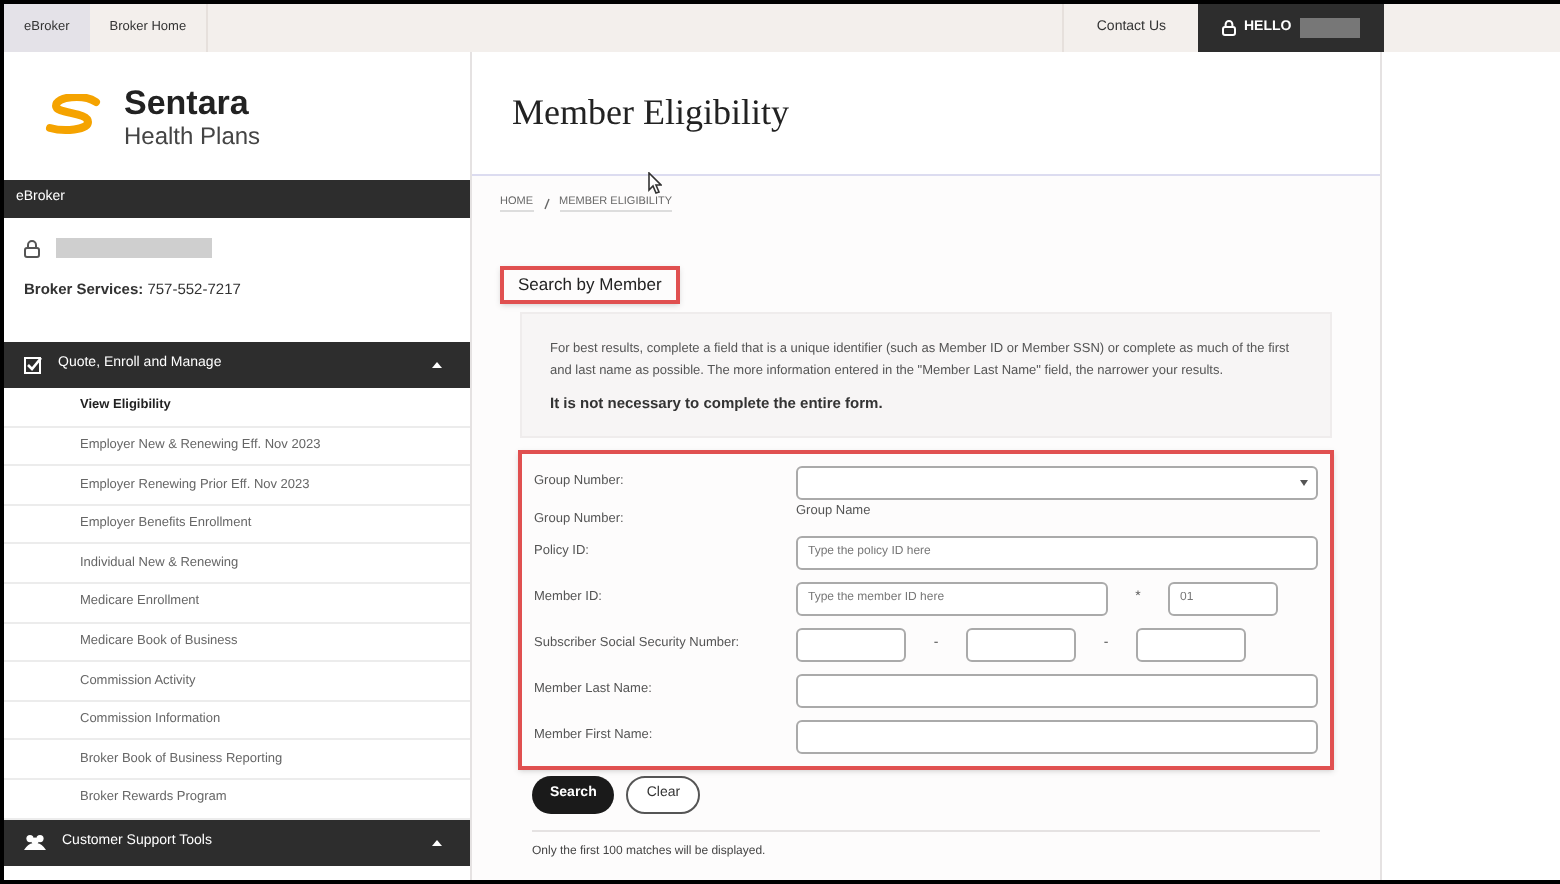 The width and height of the screenshot is (1560, 884). I want to click on redacted-block, so click(1329, 28).